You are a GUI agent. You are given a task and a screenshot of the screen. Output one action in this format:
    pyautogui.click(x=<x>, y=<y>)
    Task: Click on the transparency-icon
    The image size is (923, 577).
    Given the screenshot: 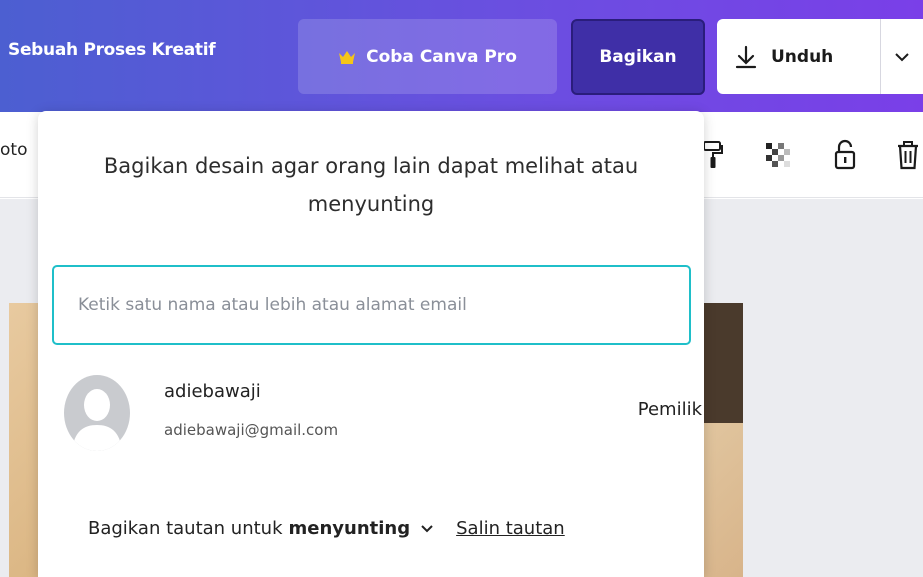 What is the action you would take?
    pyautogui.click(x=778, y=155)
    